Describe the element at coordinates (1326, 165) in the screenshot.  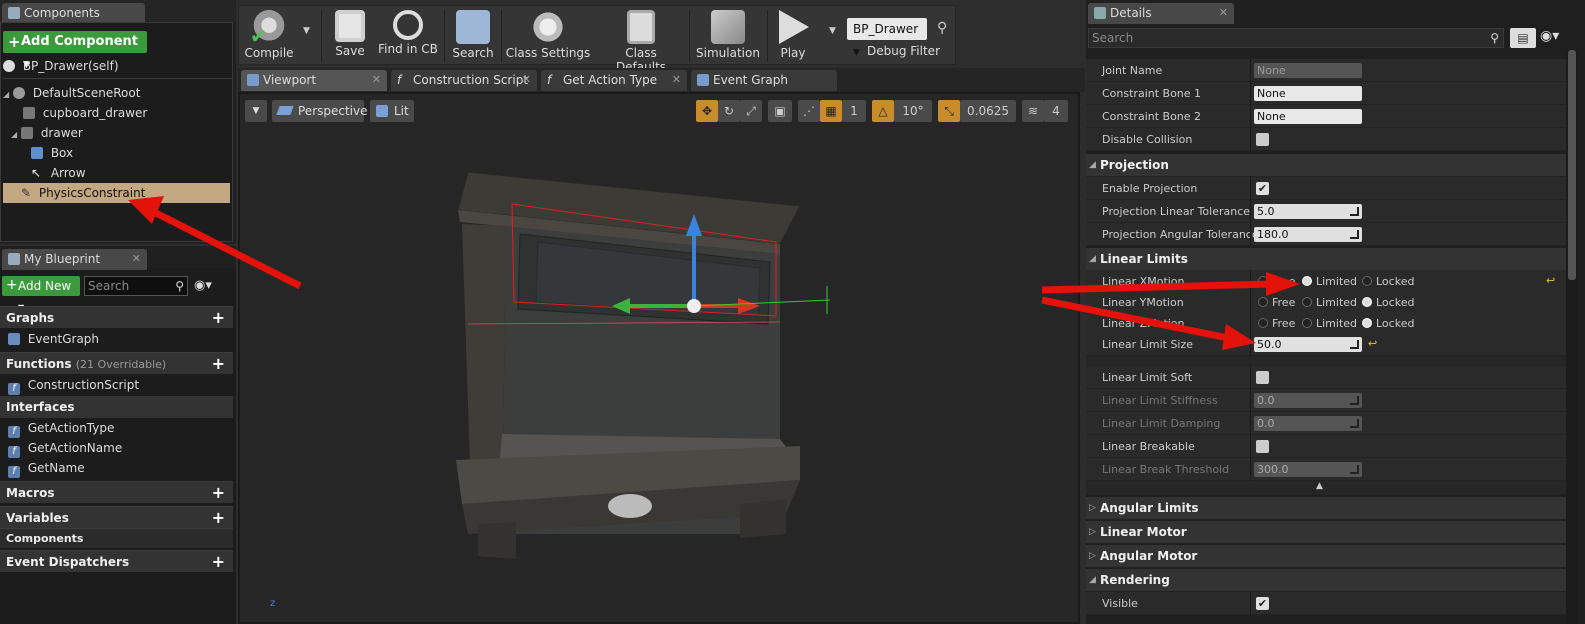
I see `section-projection: ◢ Projection` at that location.